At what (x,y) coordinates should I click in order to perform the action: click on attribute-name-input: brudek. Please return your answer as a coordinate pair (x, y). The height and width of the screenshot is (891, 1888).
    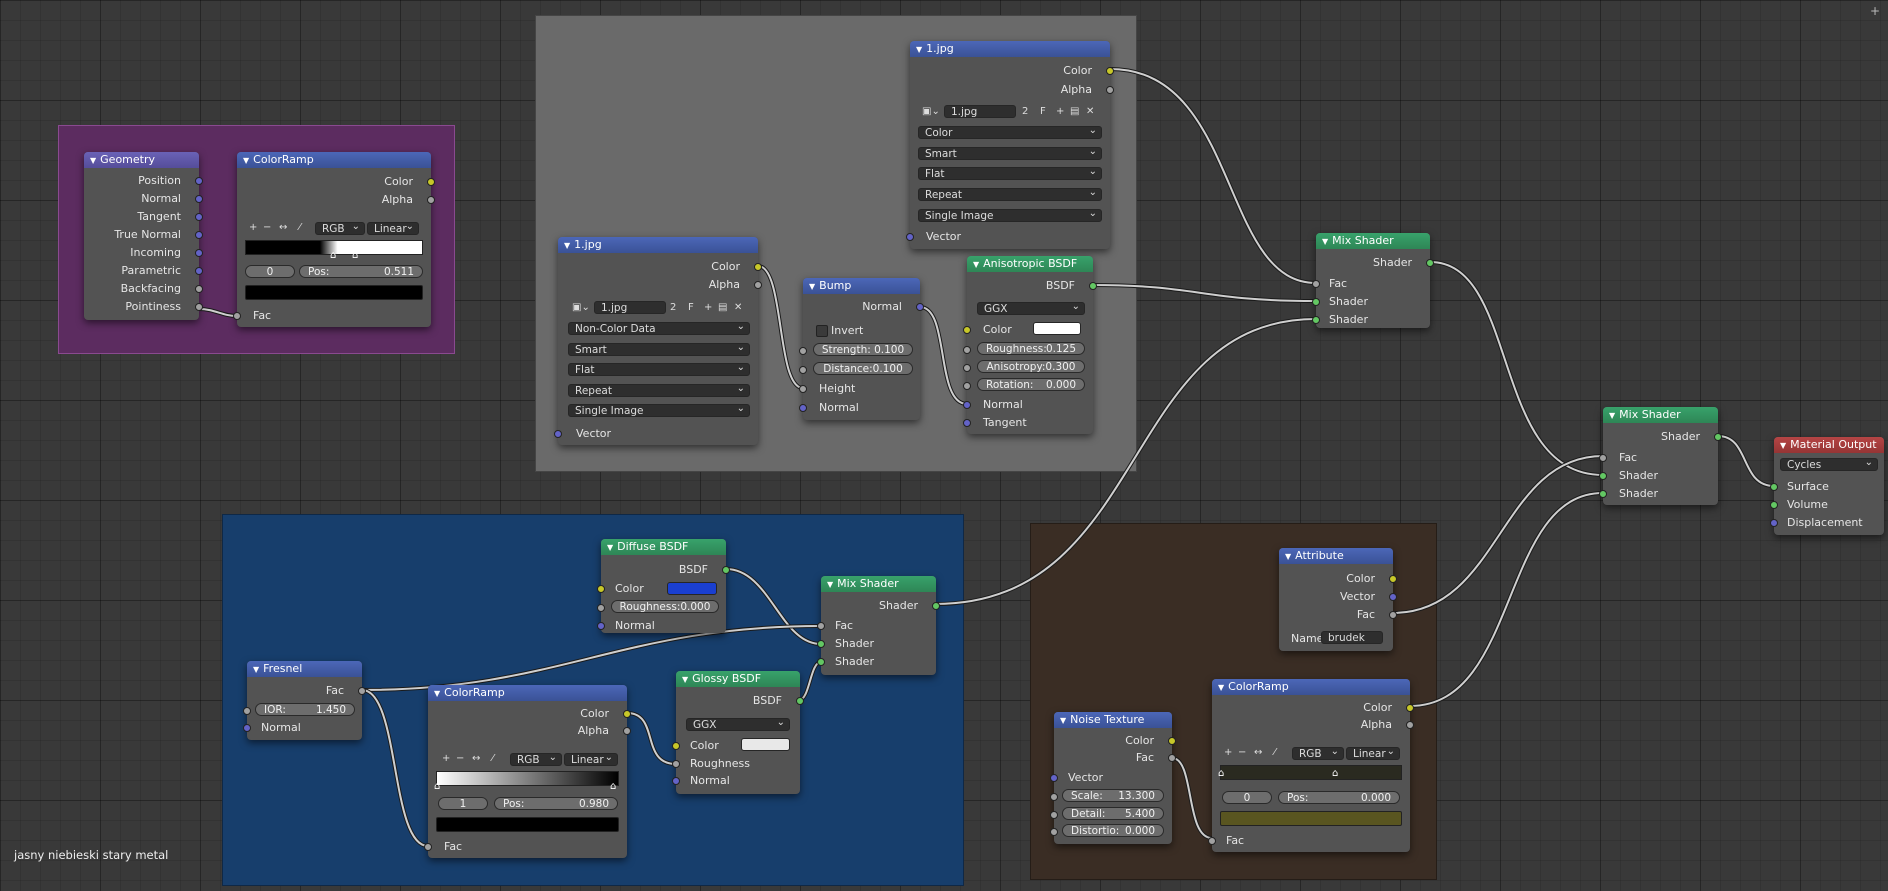
    Looking at the image, I should click on (1352, 637).